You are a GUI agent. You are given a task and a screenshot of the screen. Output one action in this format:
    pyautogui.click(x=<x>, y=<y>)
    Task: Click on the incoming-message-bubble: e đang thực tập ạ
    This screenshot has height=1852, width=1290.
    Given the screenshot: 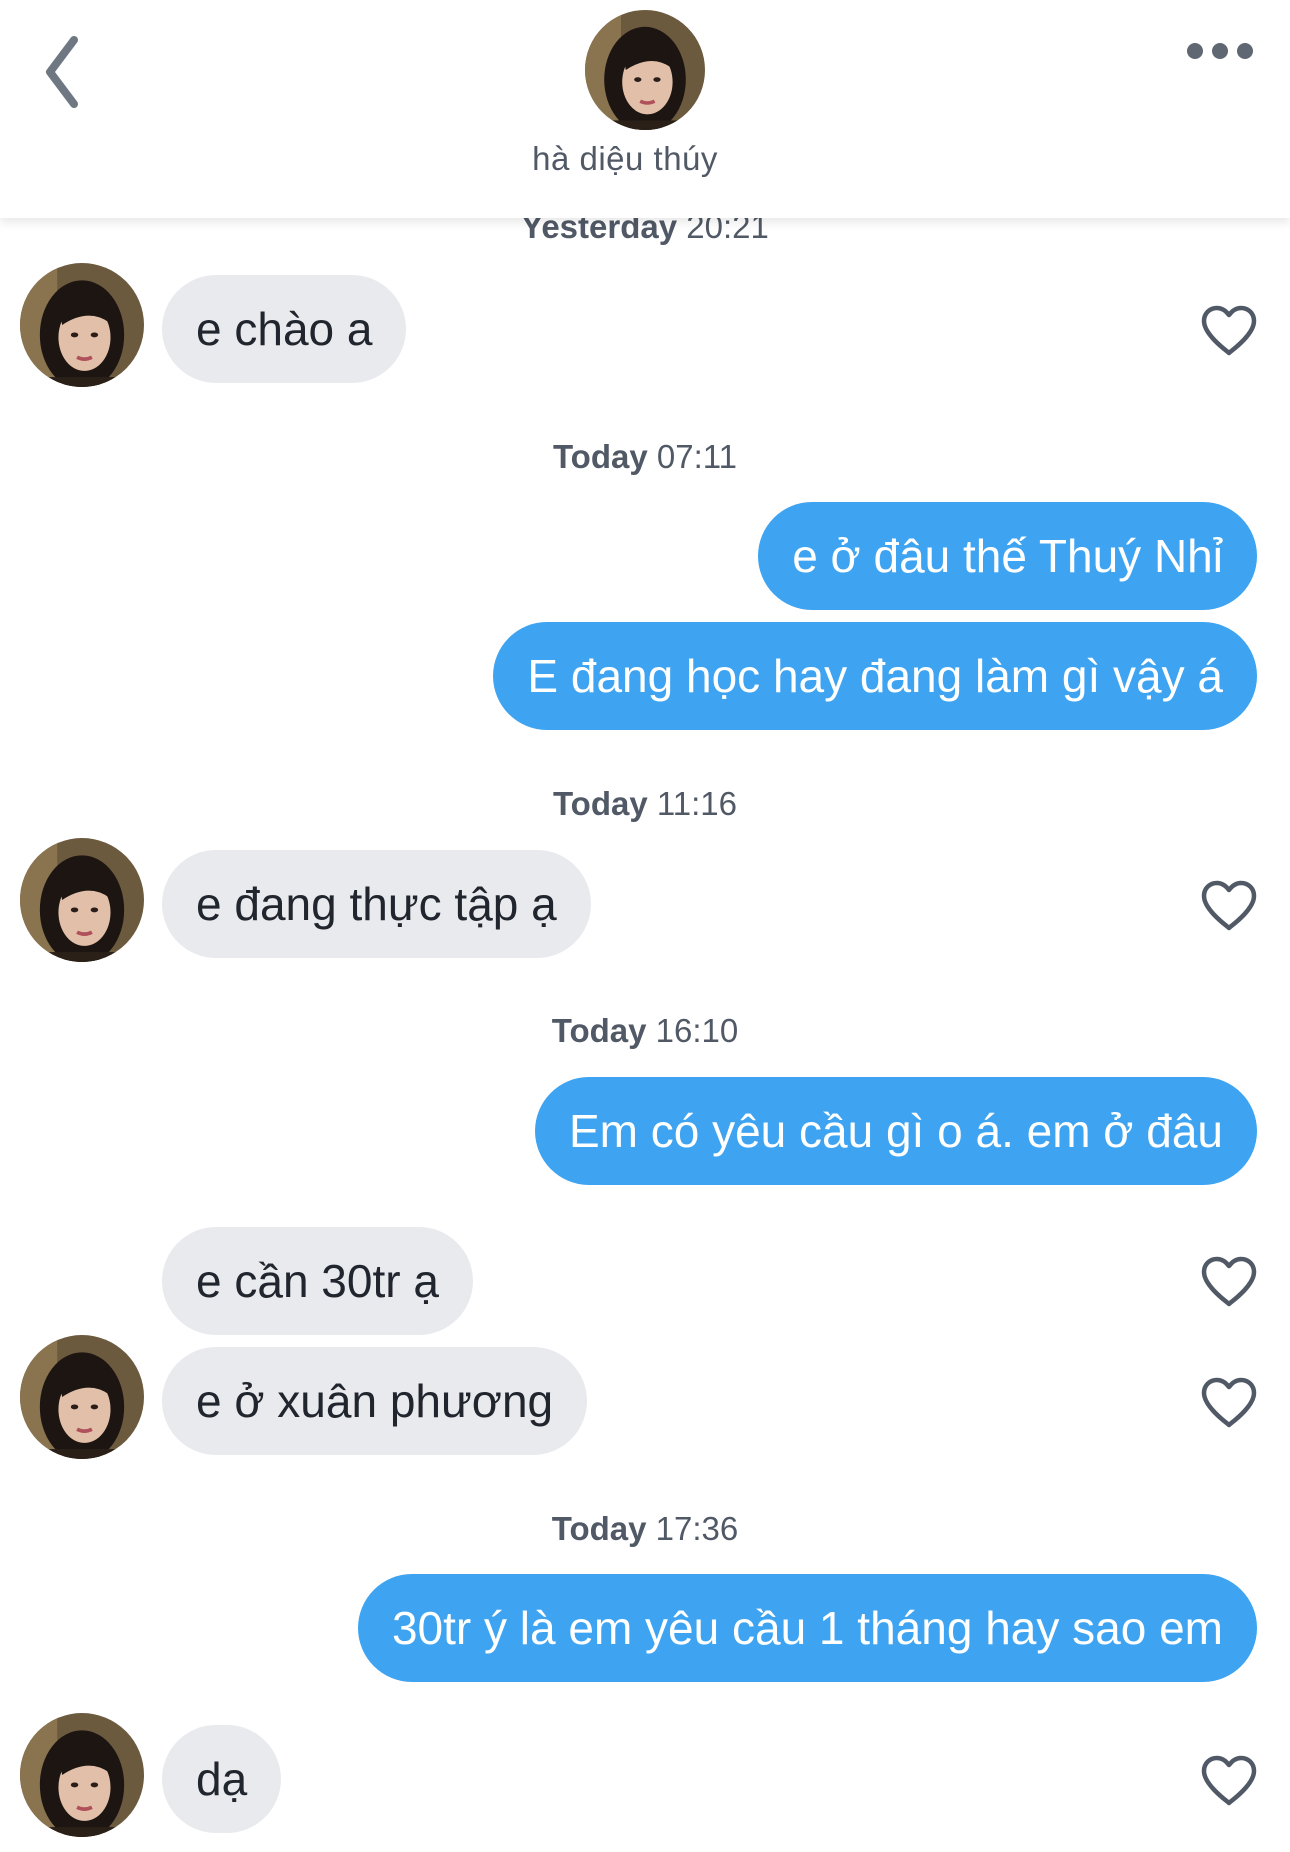 What is the action you would take?
    pyautogui.click(x=376, y=904)
    